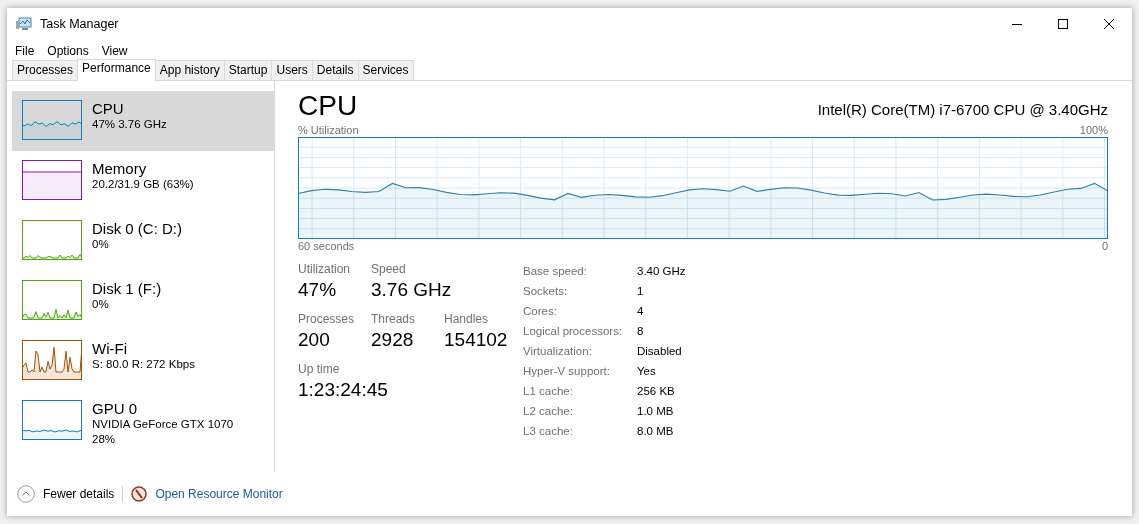  Describe the element at coordinates (646, 371) in the screenshot. I see `spec-value: Yes` at that location.